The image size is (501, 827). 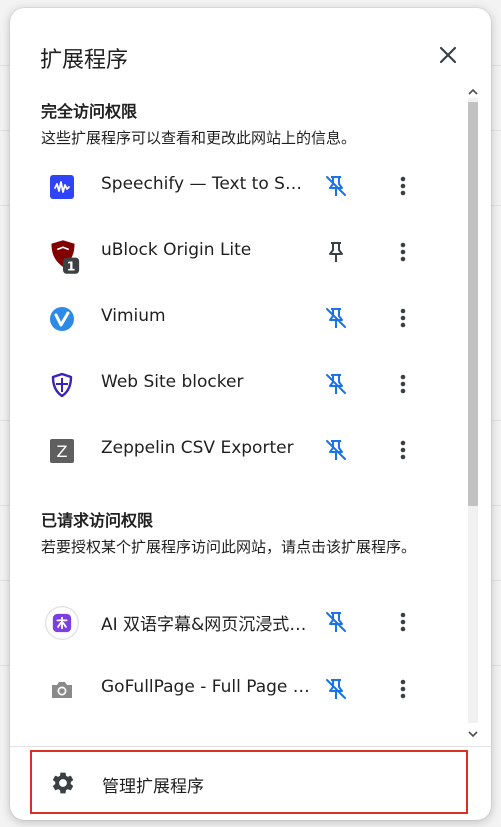 What do you see at coordinates (133, 316) in the screenshot?
I see `extension-name: Vimium` at bounding box center [133, 316].